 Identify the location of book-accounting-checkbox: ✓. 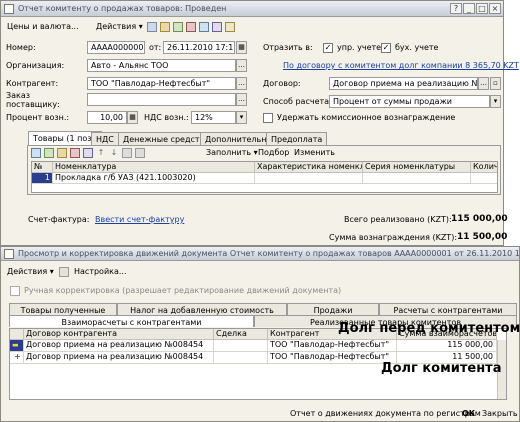
(386, 48).